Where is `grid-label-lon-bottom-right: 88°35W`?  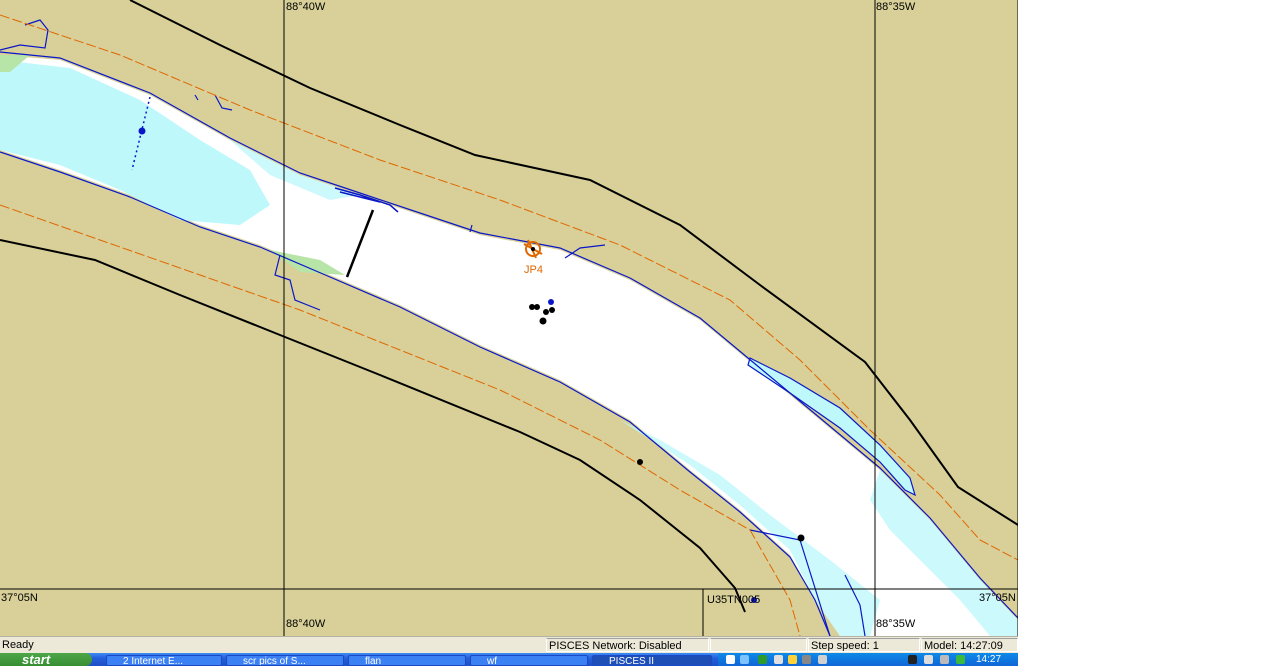
grid-label-lon-bottom-right: 88°35W is located at coordinates (896, 624).